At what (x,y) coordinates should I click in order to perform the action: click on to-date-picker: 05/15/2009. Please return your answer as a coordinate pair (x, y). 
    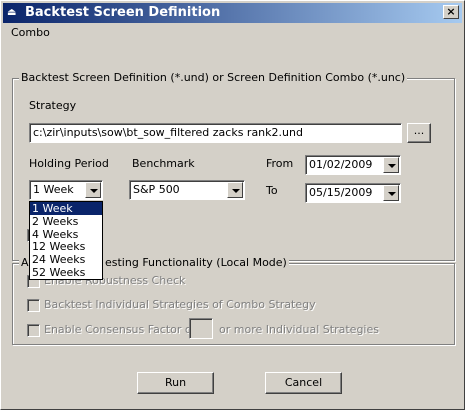
    Looking at the image, I should click on (353, 193).